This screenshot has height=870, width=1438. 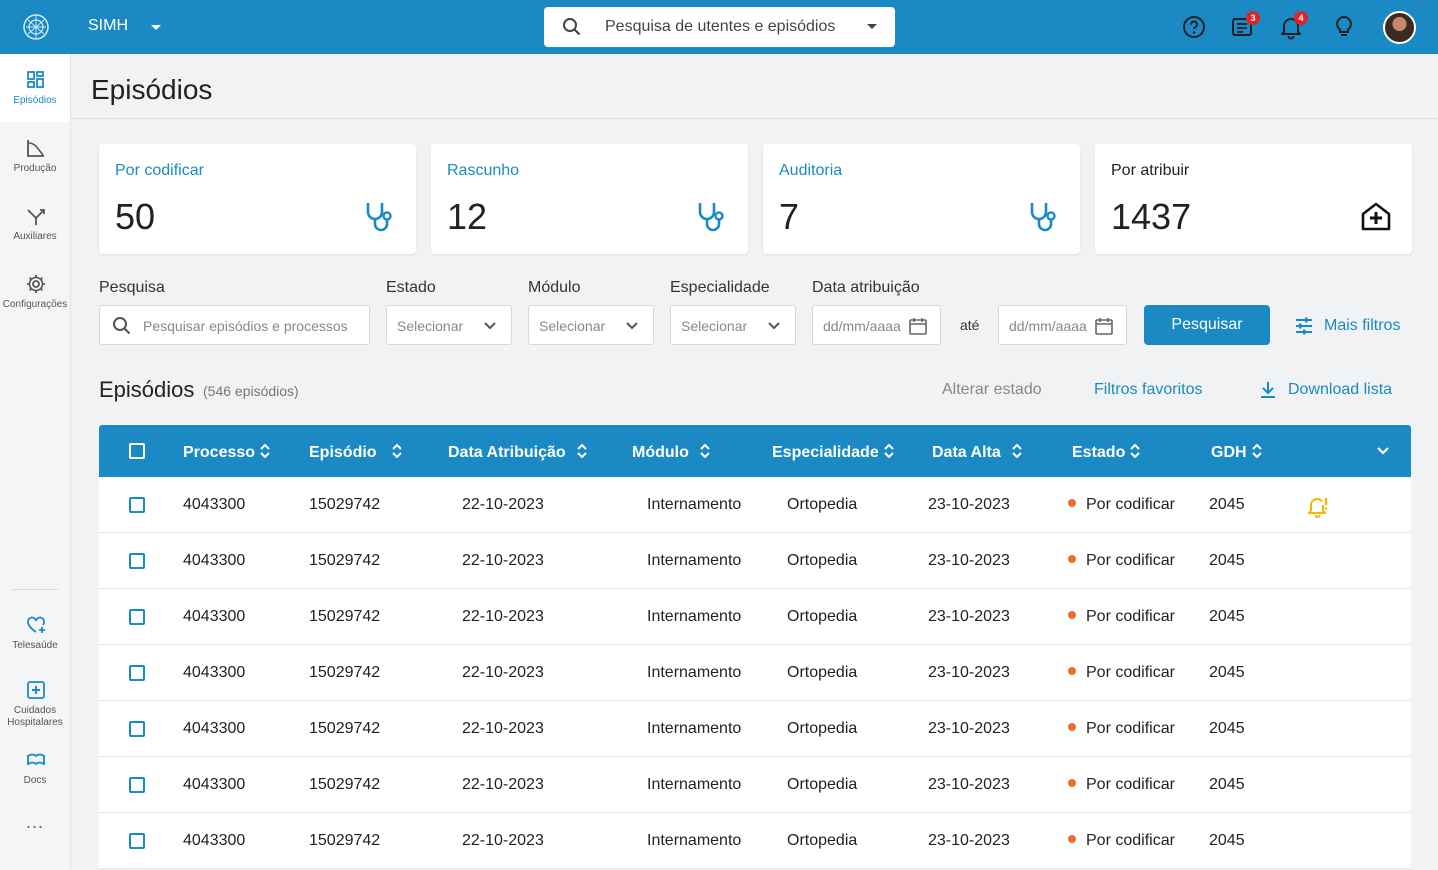 I want to click on sidebar-item-auxiliares: Auxiliares, so click(x=35, y=224).